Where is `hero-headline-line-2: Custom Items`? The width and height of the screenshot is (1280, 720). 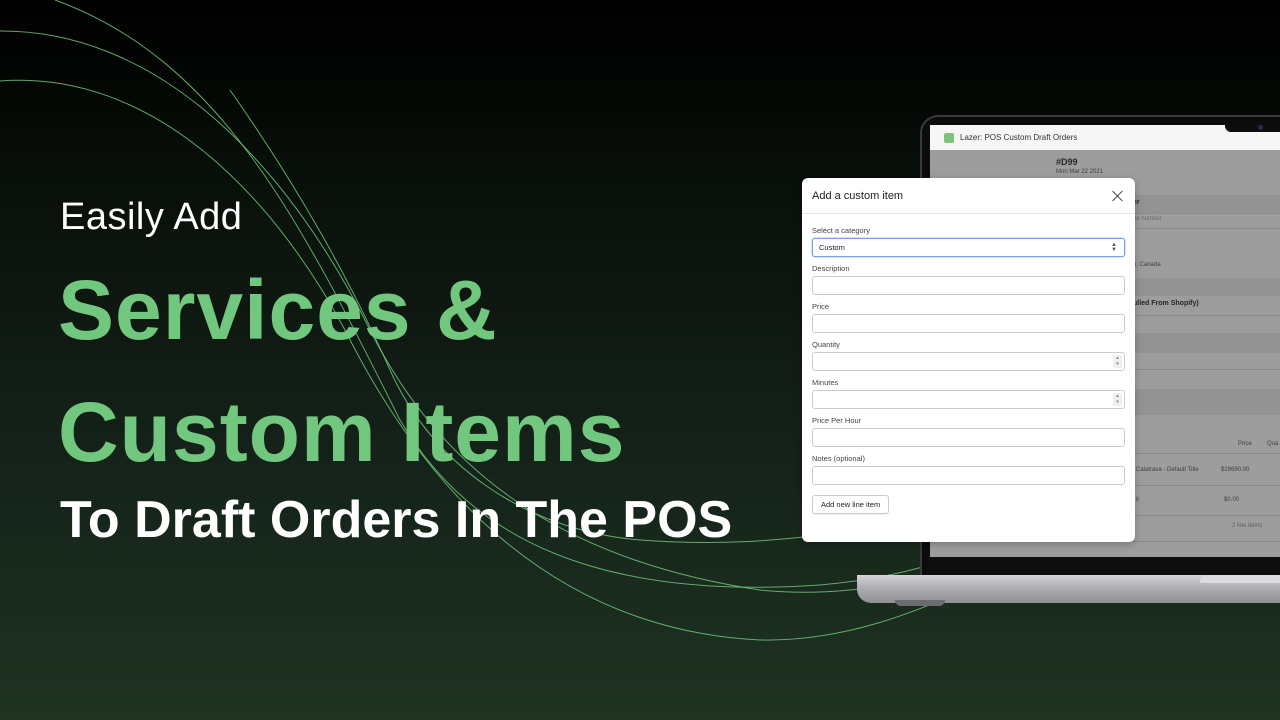
hero-headline-line-2: Custom Items is located at coordinates (342, 432).